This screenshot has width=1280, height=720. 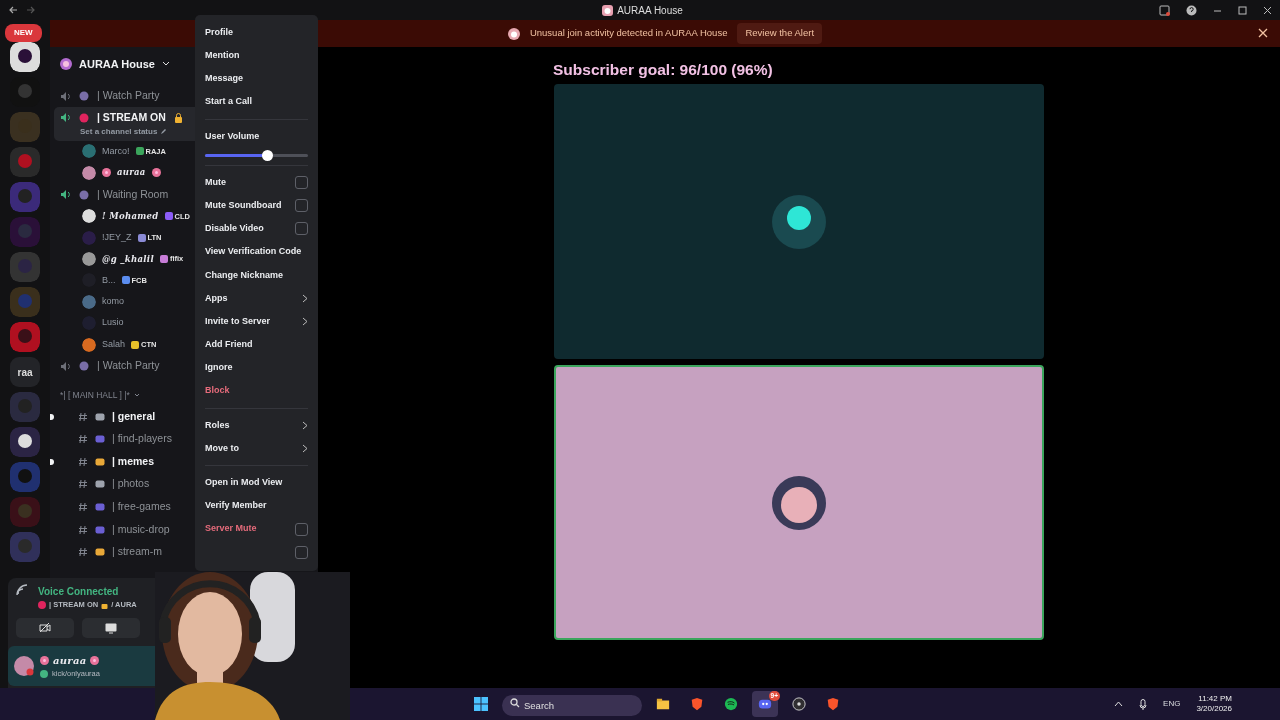 I want to click on menu-item: Mute Soundboard, so click(x=256, y=206).